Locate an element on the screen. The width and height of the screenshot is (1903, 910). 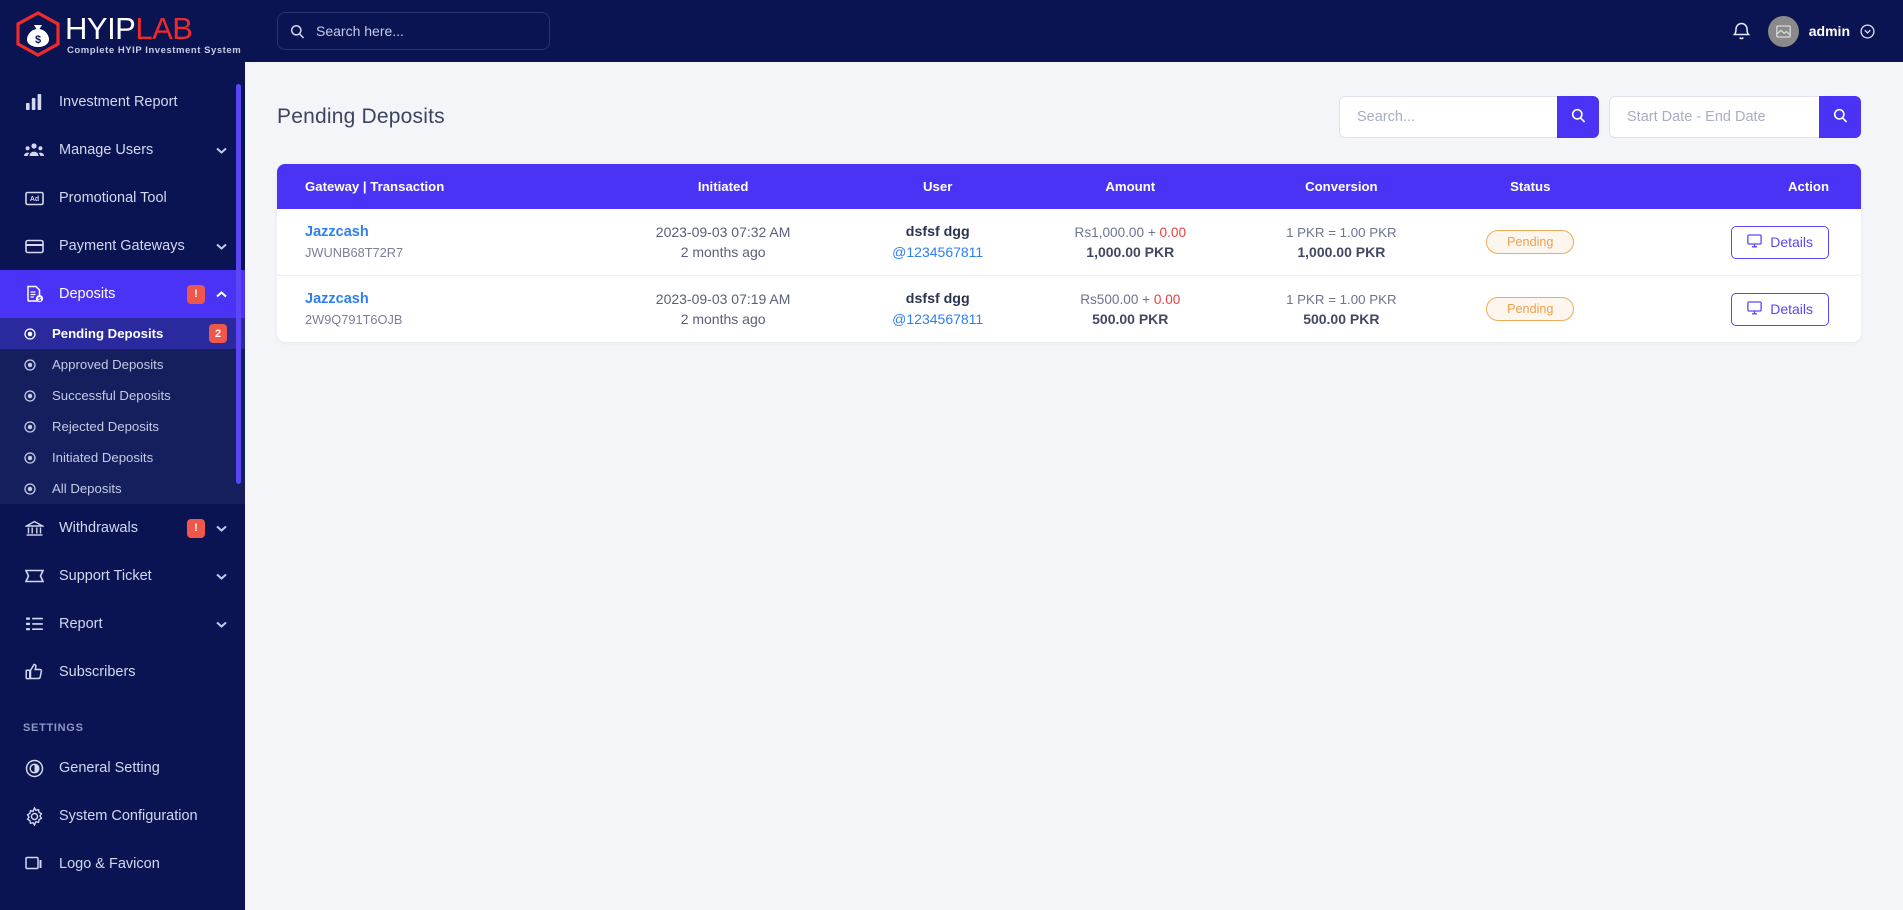
chevron-down-circle-icon is located at coordinates (1867, 31).